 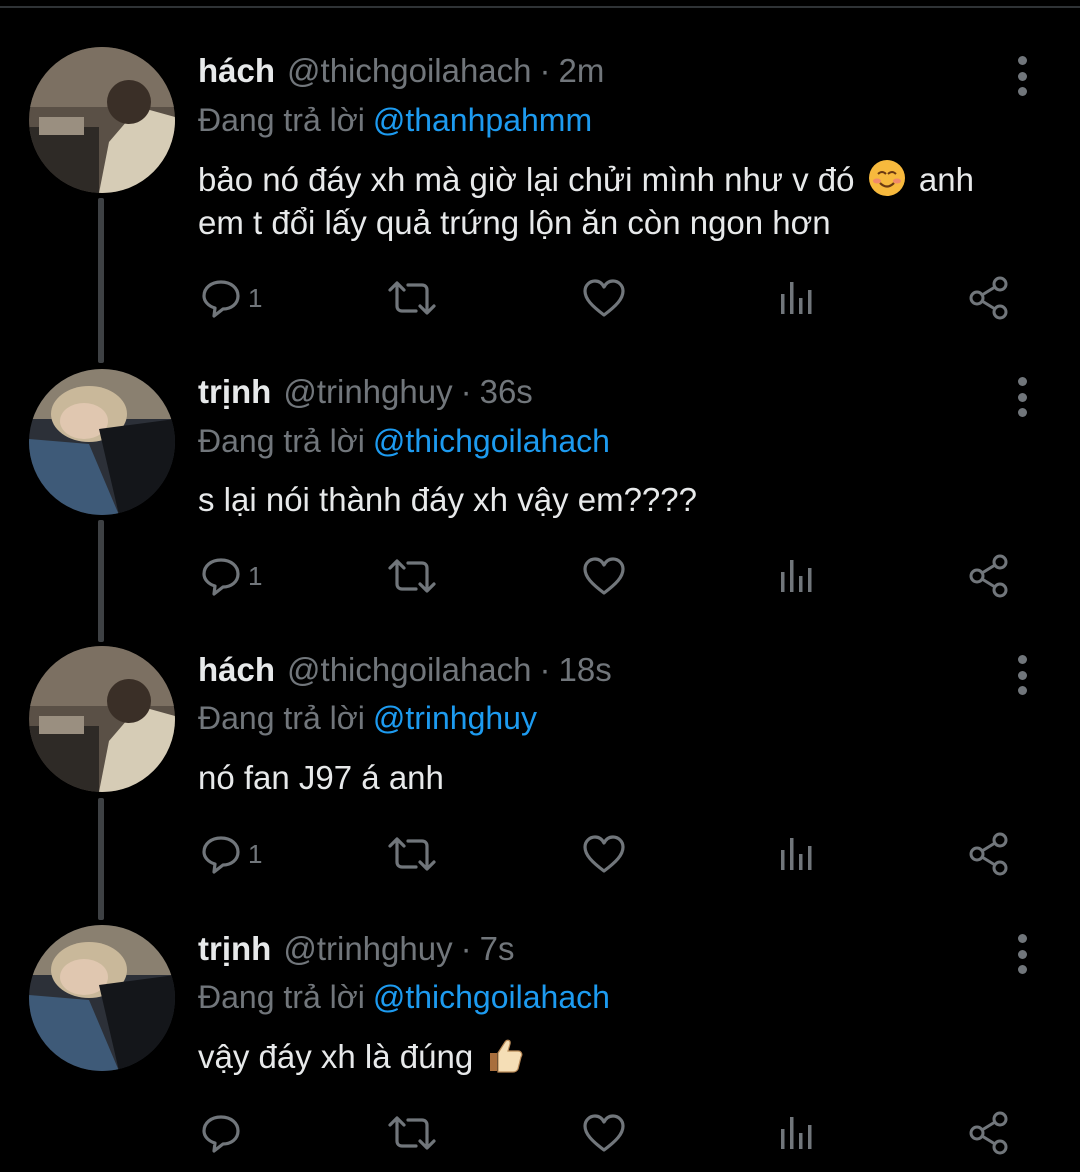 I want to click on replying-to: Đang trả lời @thanhpahmm, so click(x=395, y=120).